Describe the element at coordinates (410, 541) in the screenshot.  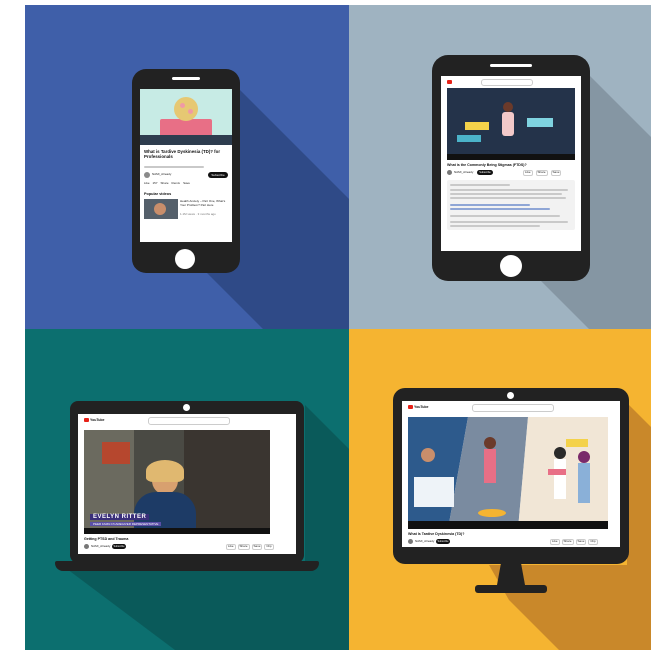
I see `monitor-channel-avatar` at that location.